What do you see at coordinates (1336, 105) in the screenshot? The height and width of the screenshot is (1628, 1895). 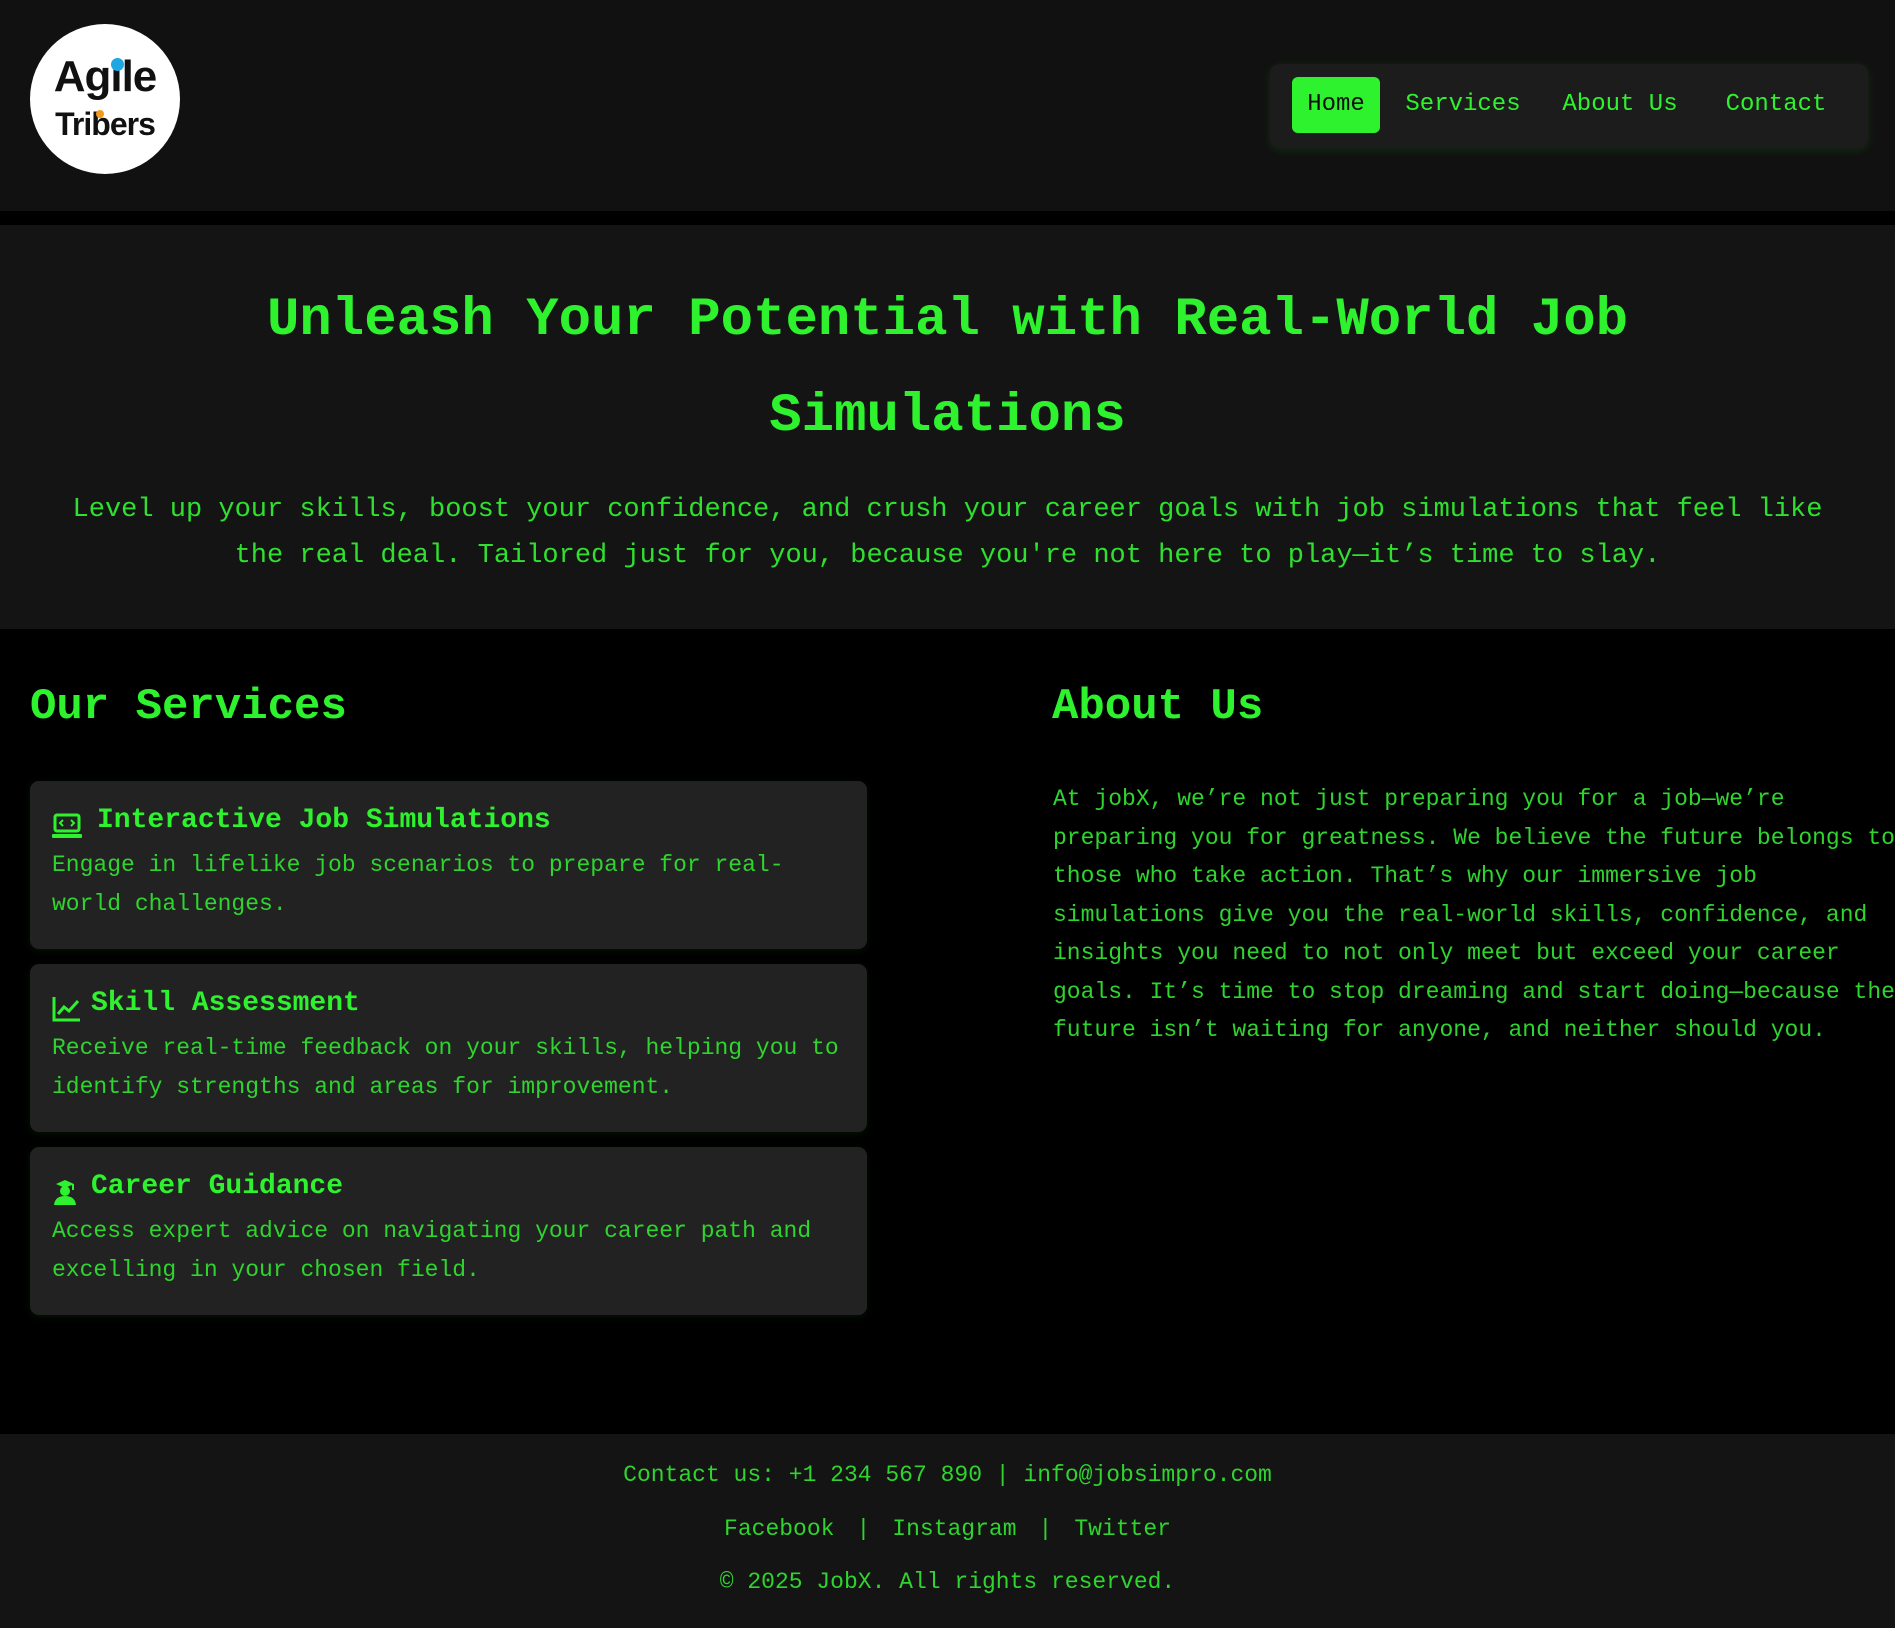 I see `nav-home: Home` at bounding box center [1336, 105].